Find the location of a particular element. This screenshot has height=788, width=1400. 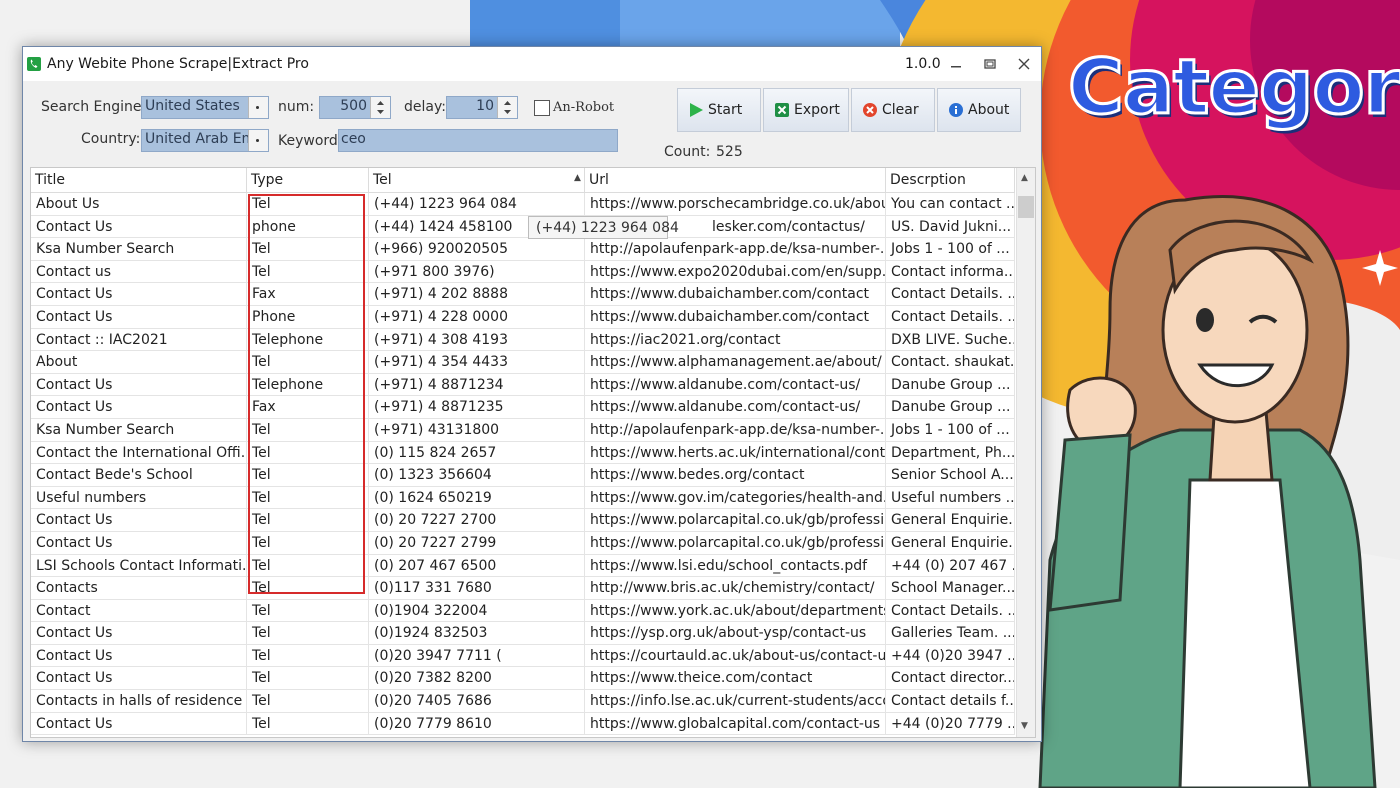

table-header: Title Type Tel ▲ Url Descrption is located at coordinates (523, 180).